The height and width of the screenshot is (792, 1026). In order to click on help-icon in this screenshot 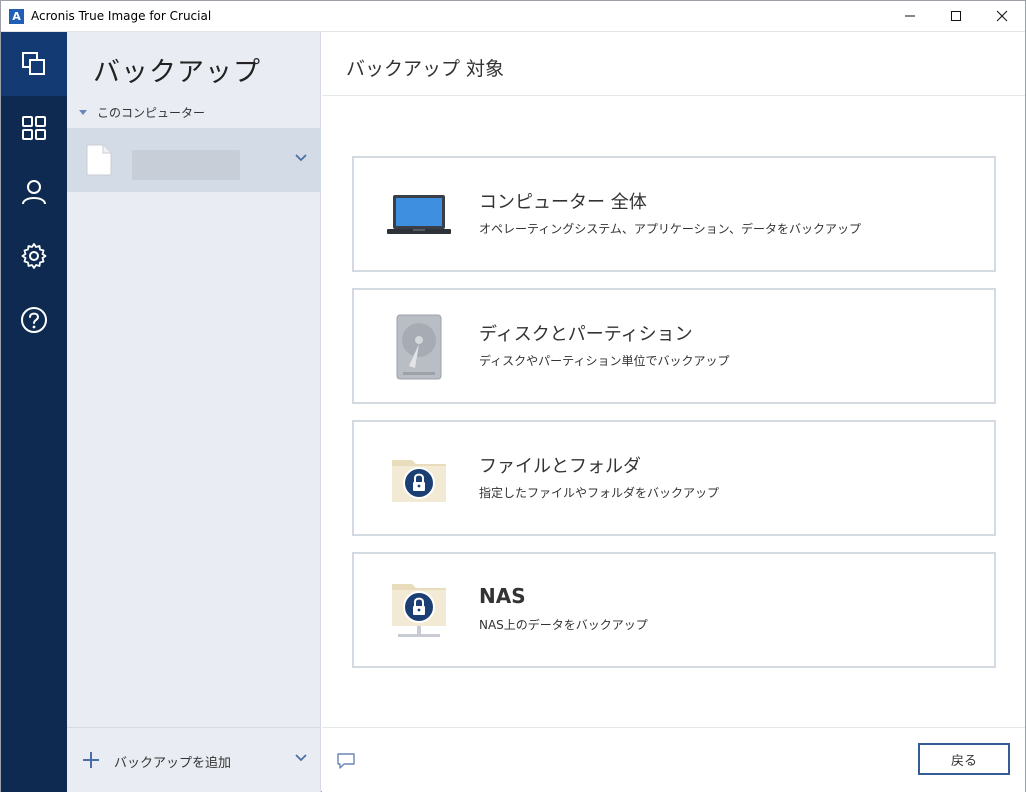, I will do `click(34, 320)`.